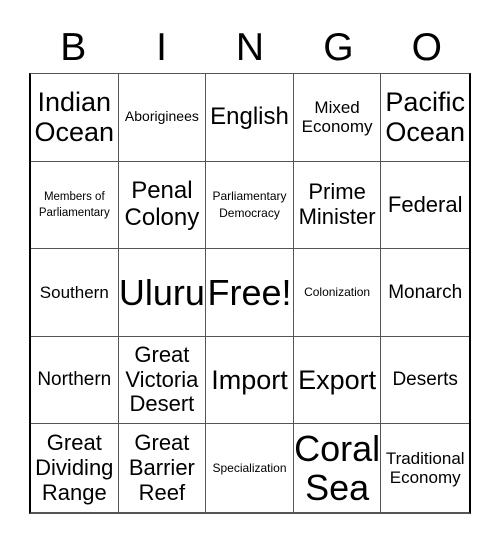  I want to click on header-letter-g: G, so click(338, 47).